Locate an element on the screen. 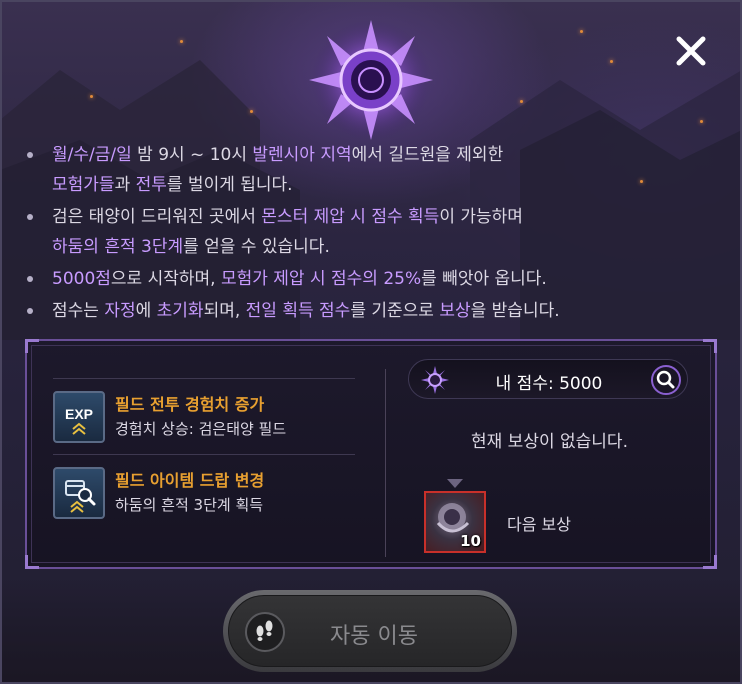  buff-item-drop: 필드 아이템 드랍 변경 하둠의 흔적 3단계 획득 is located at coordinates (208, 491).